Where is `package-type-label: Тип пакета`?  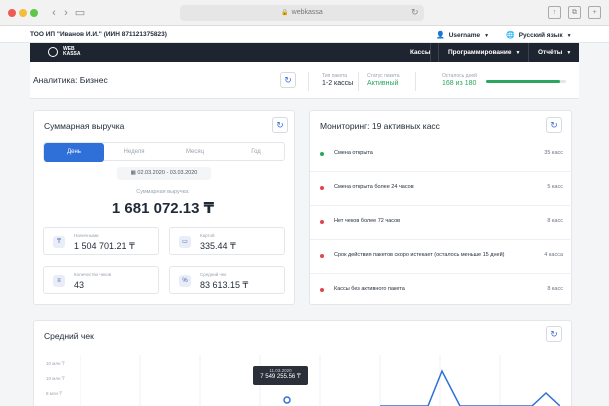 package-type-label: Тип пакета is located at coordinates (335, 76).